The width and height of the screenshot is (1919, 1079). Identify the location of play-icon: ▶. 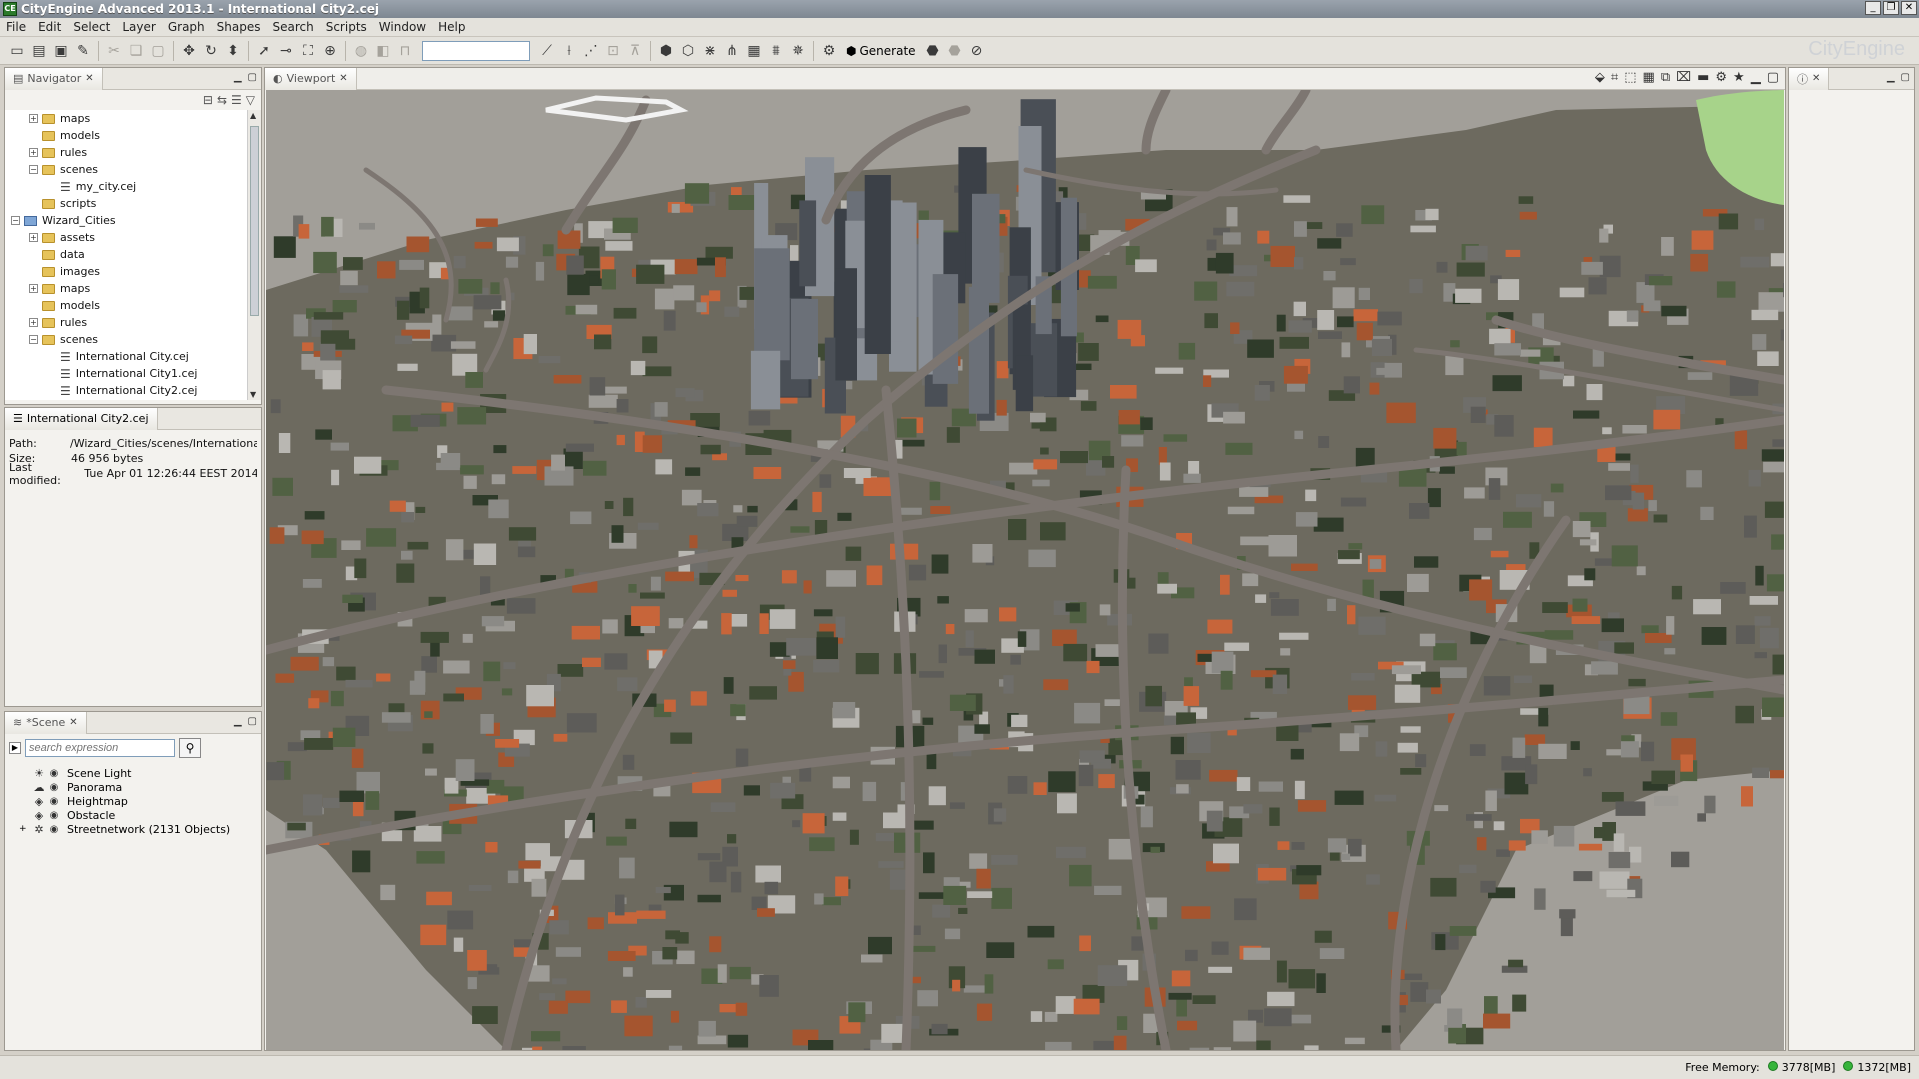
(15, 748).